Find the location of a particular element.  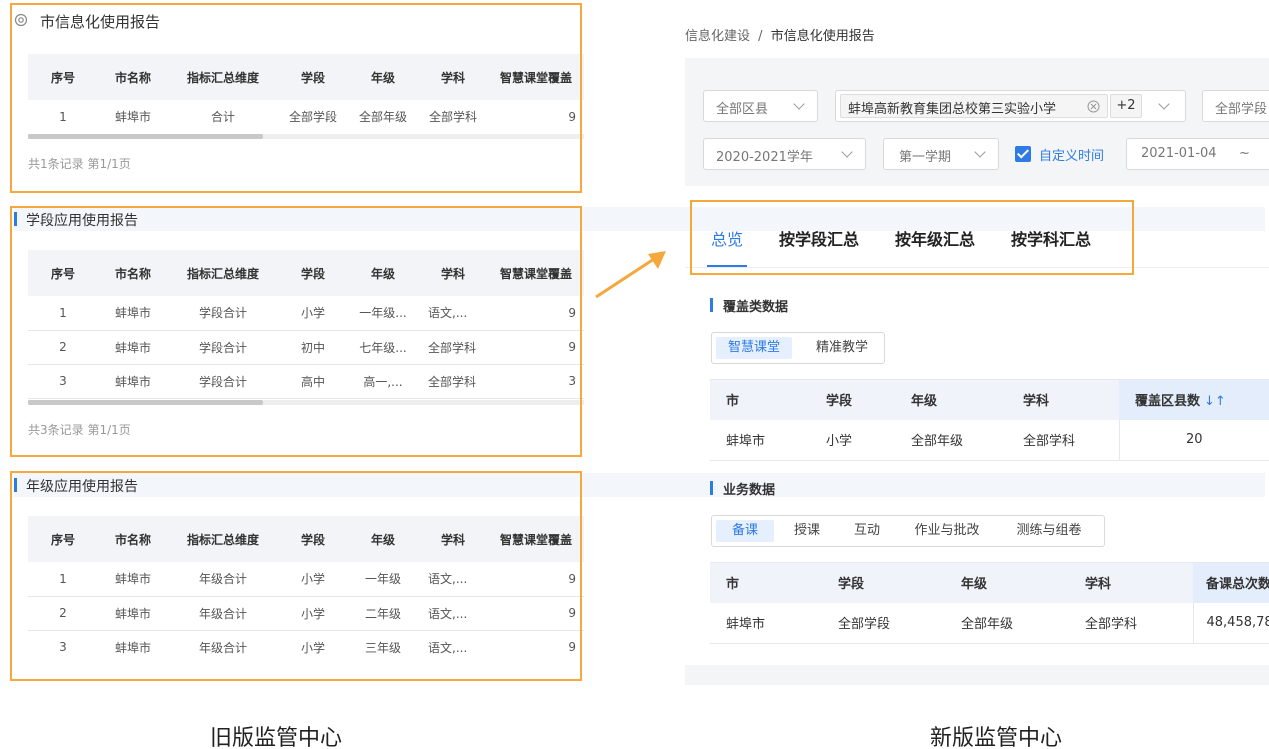

col-header: 备课总次数 is located at coordinates (1231, 582).